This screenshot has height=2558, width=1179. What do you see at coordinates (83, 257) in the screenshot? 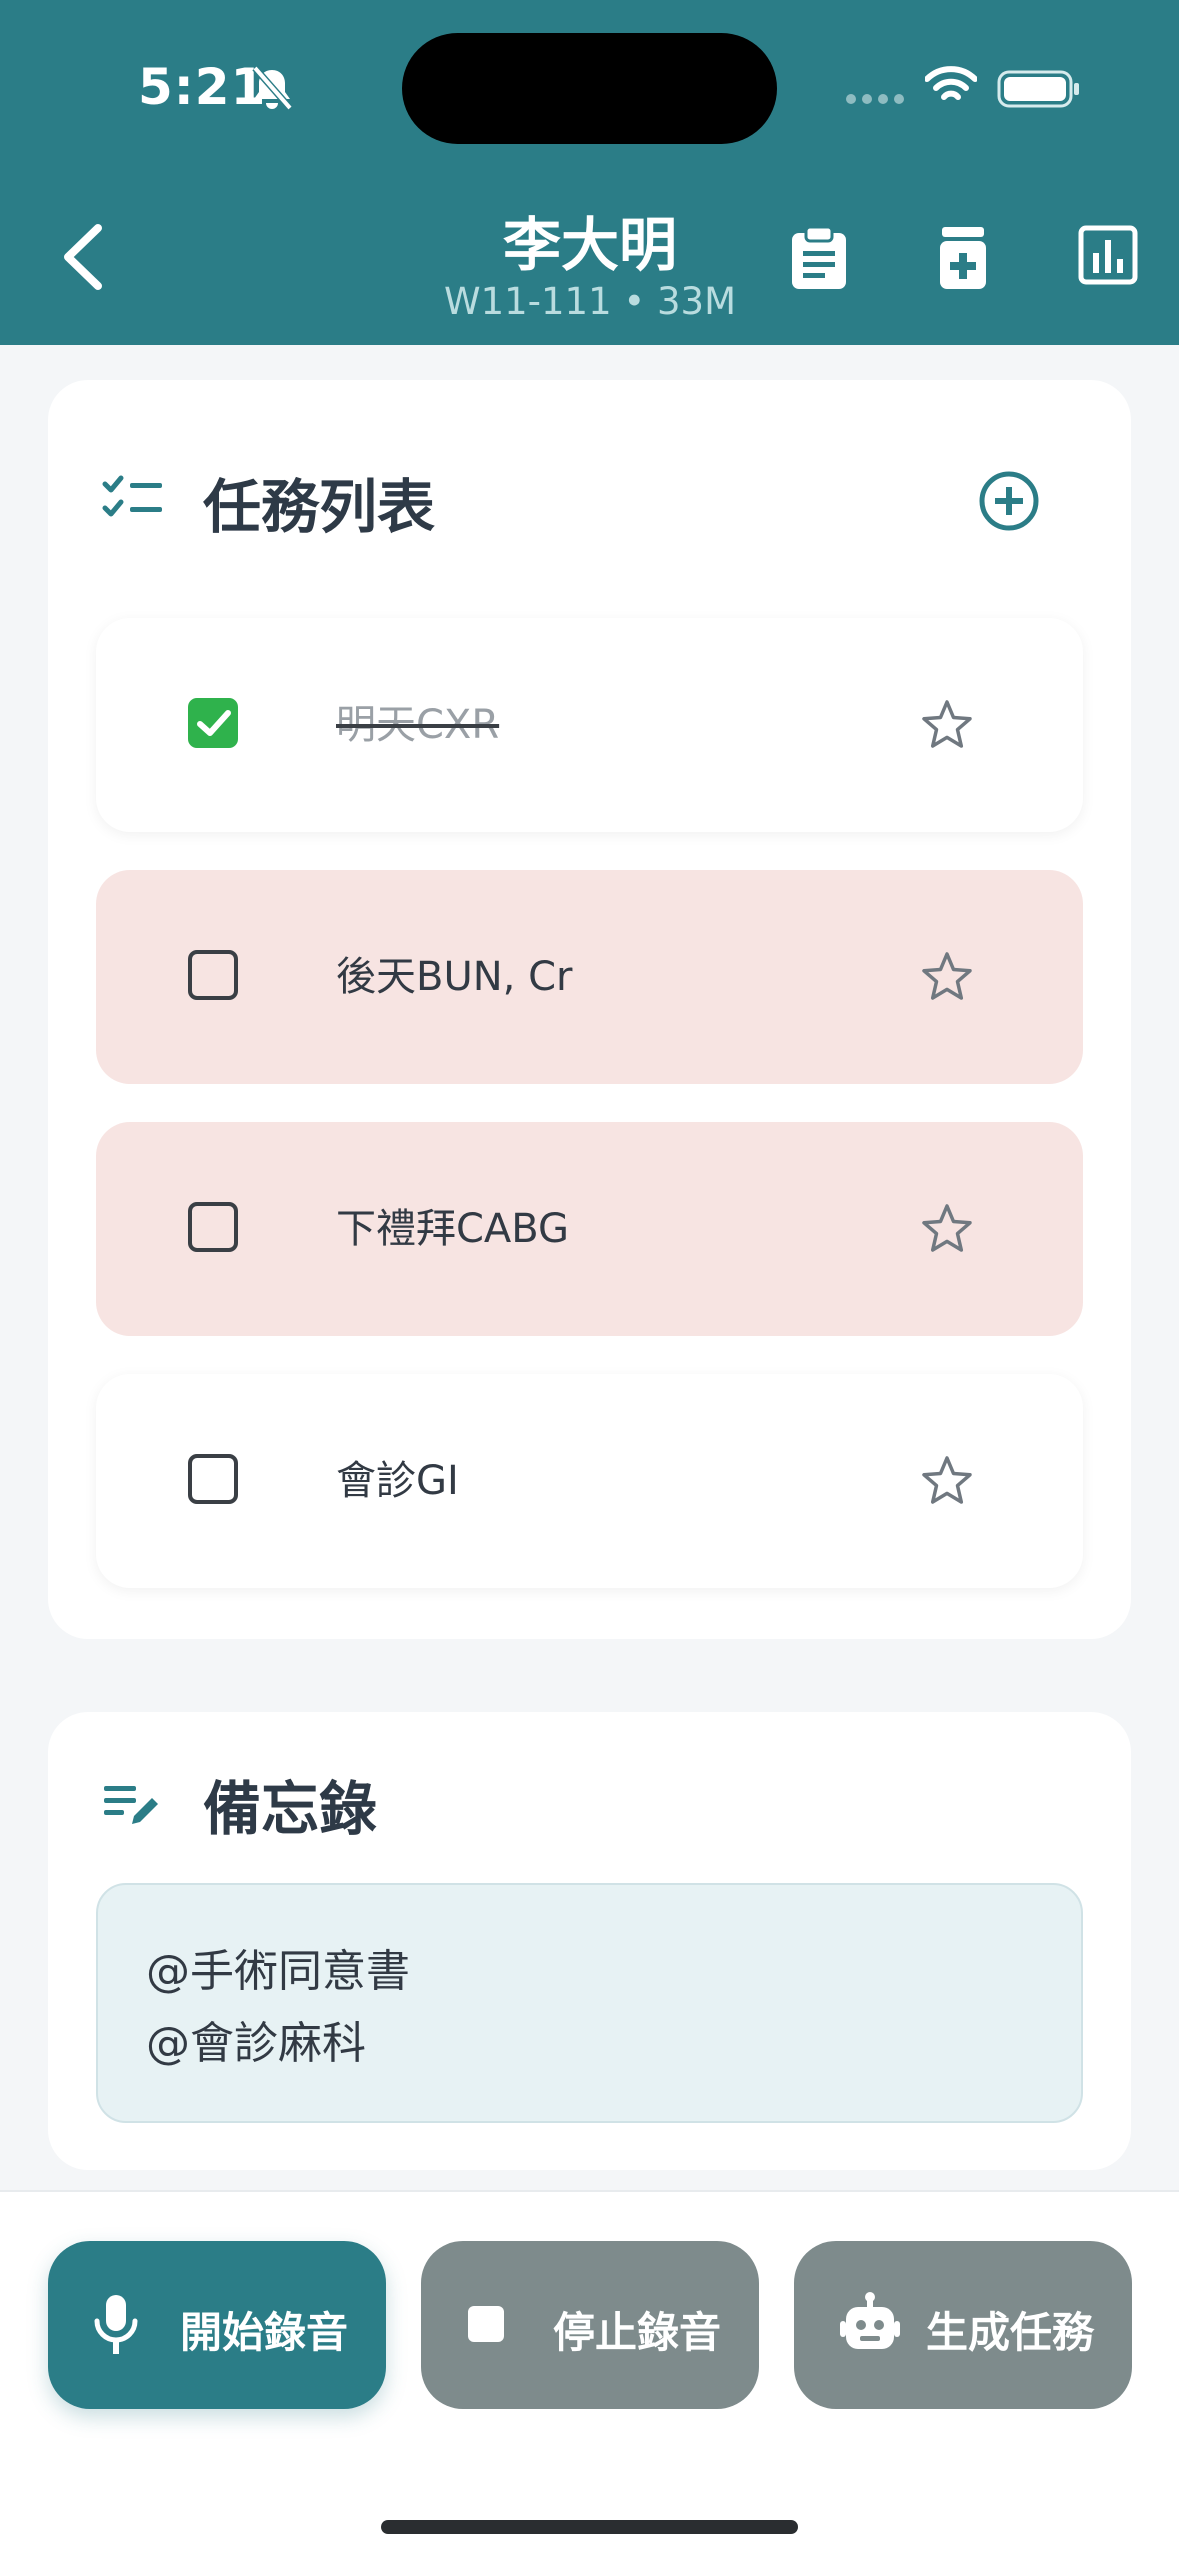
I see `back-chevron-icon` at bounding box center [83, 257].